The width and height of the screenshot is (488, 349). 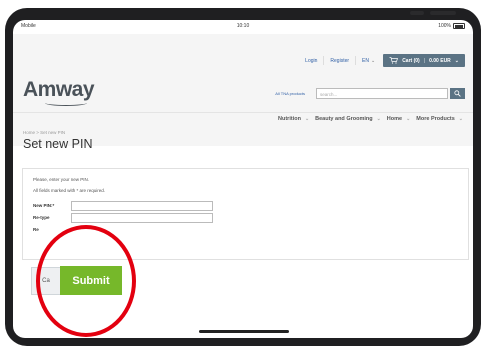 I want to click on tna-products-link: All TNA products, so click(x=290, y=93).